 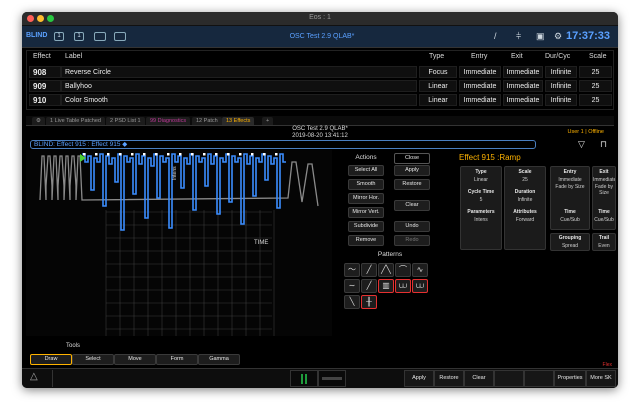 I want to click on command-line: BLIND: Effect 915 : Effect 915 ◆, so click(x=283, y=144).